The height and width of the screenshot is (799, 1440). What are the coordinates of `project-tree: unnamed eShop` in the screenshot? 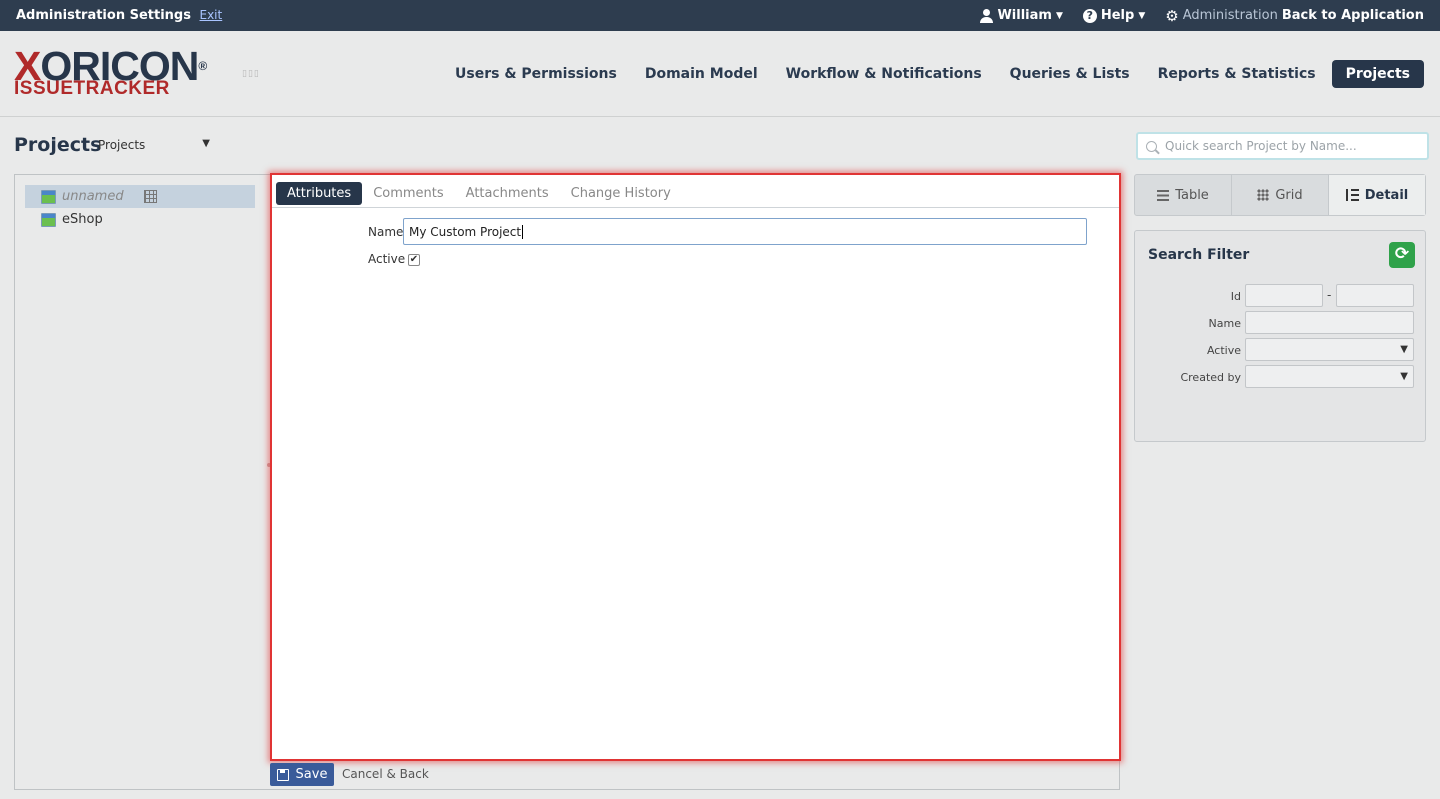 It's located at (140, 208).